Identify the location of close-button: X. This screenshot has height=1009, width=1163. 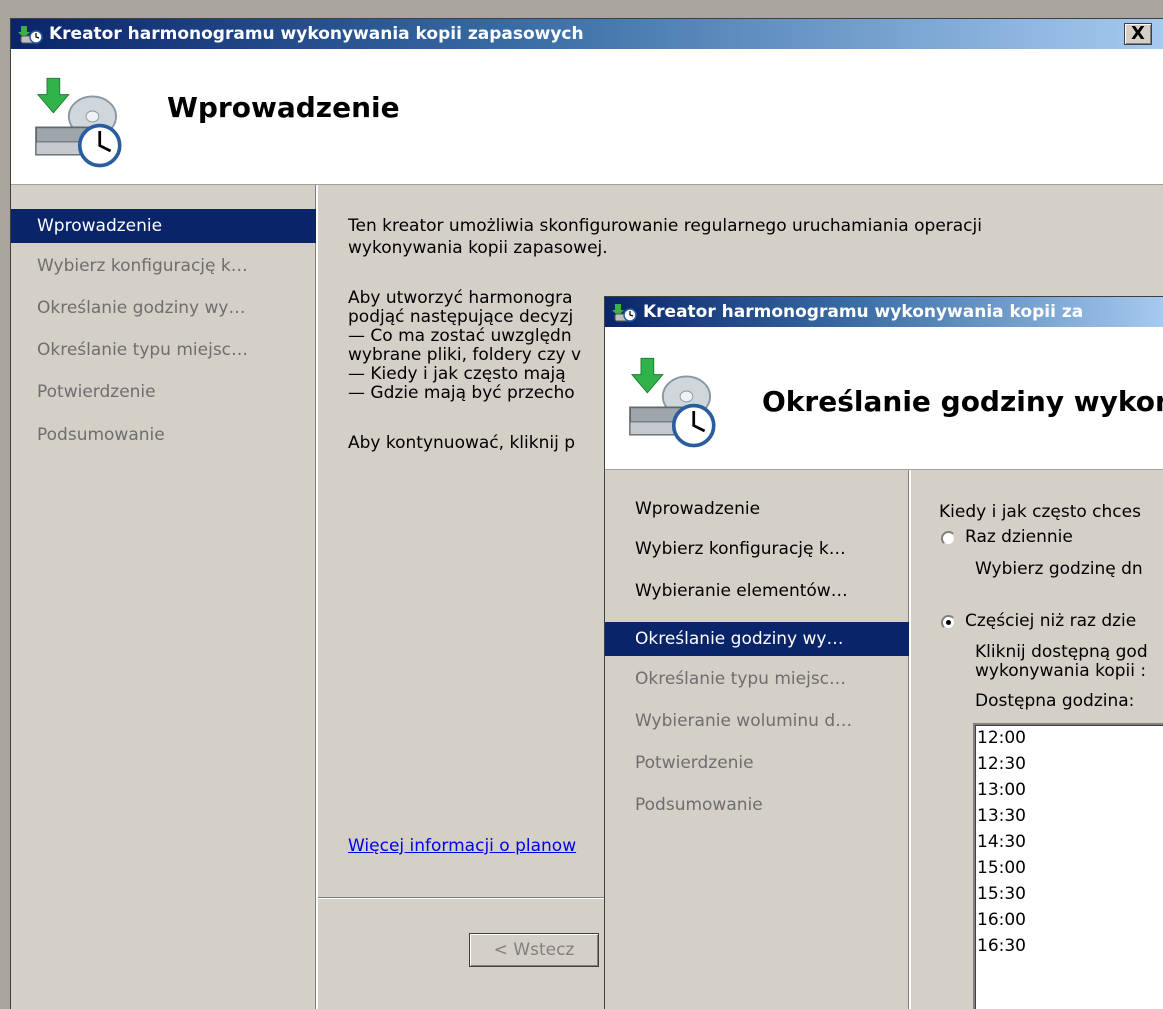
(1138, 34).